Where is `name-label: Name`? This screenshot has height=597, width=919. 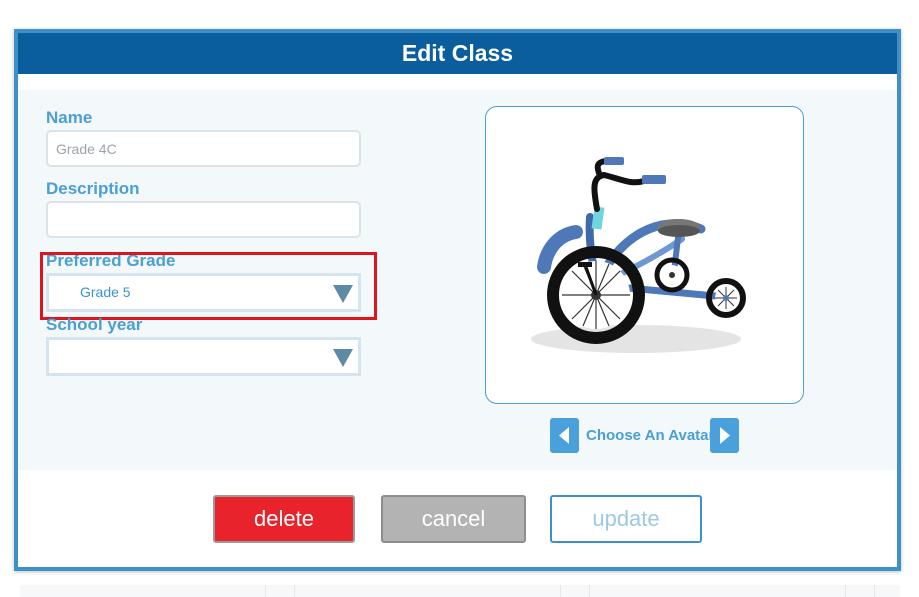 name-label: Name is located at coordinates (69, 117).